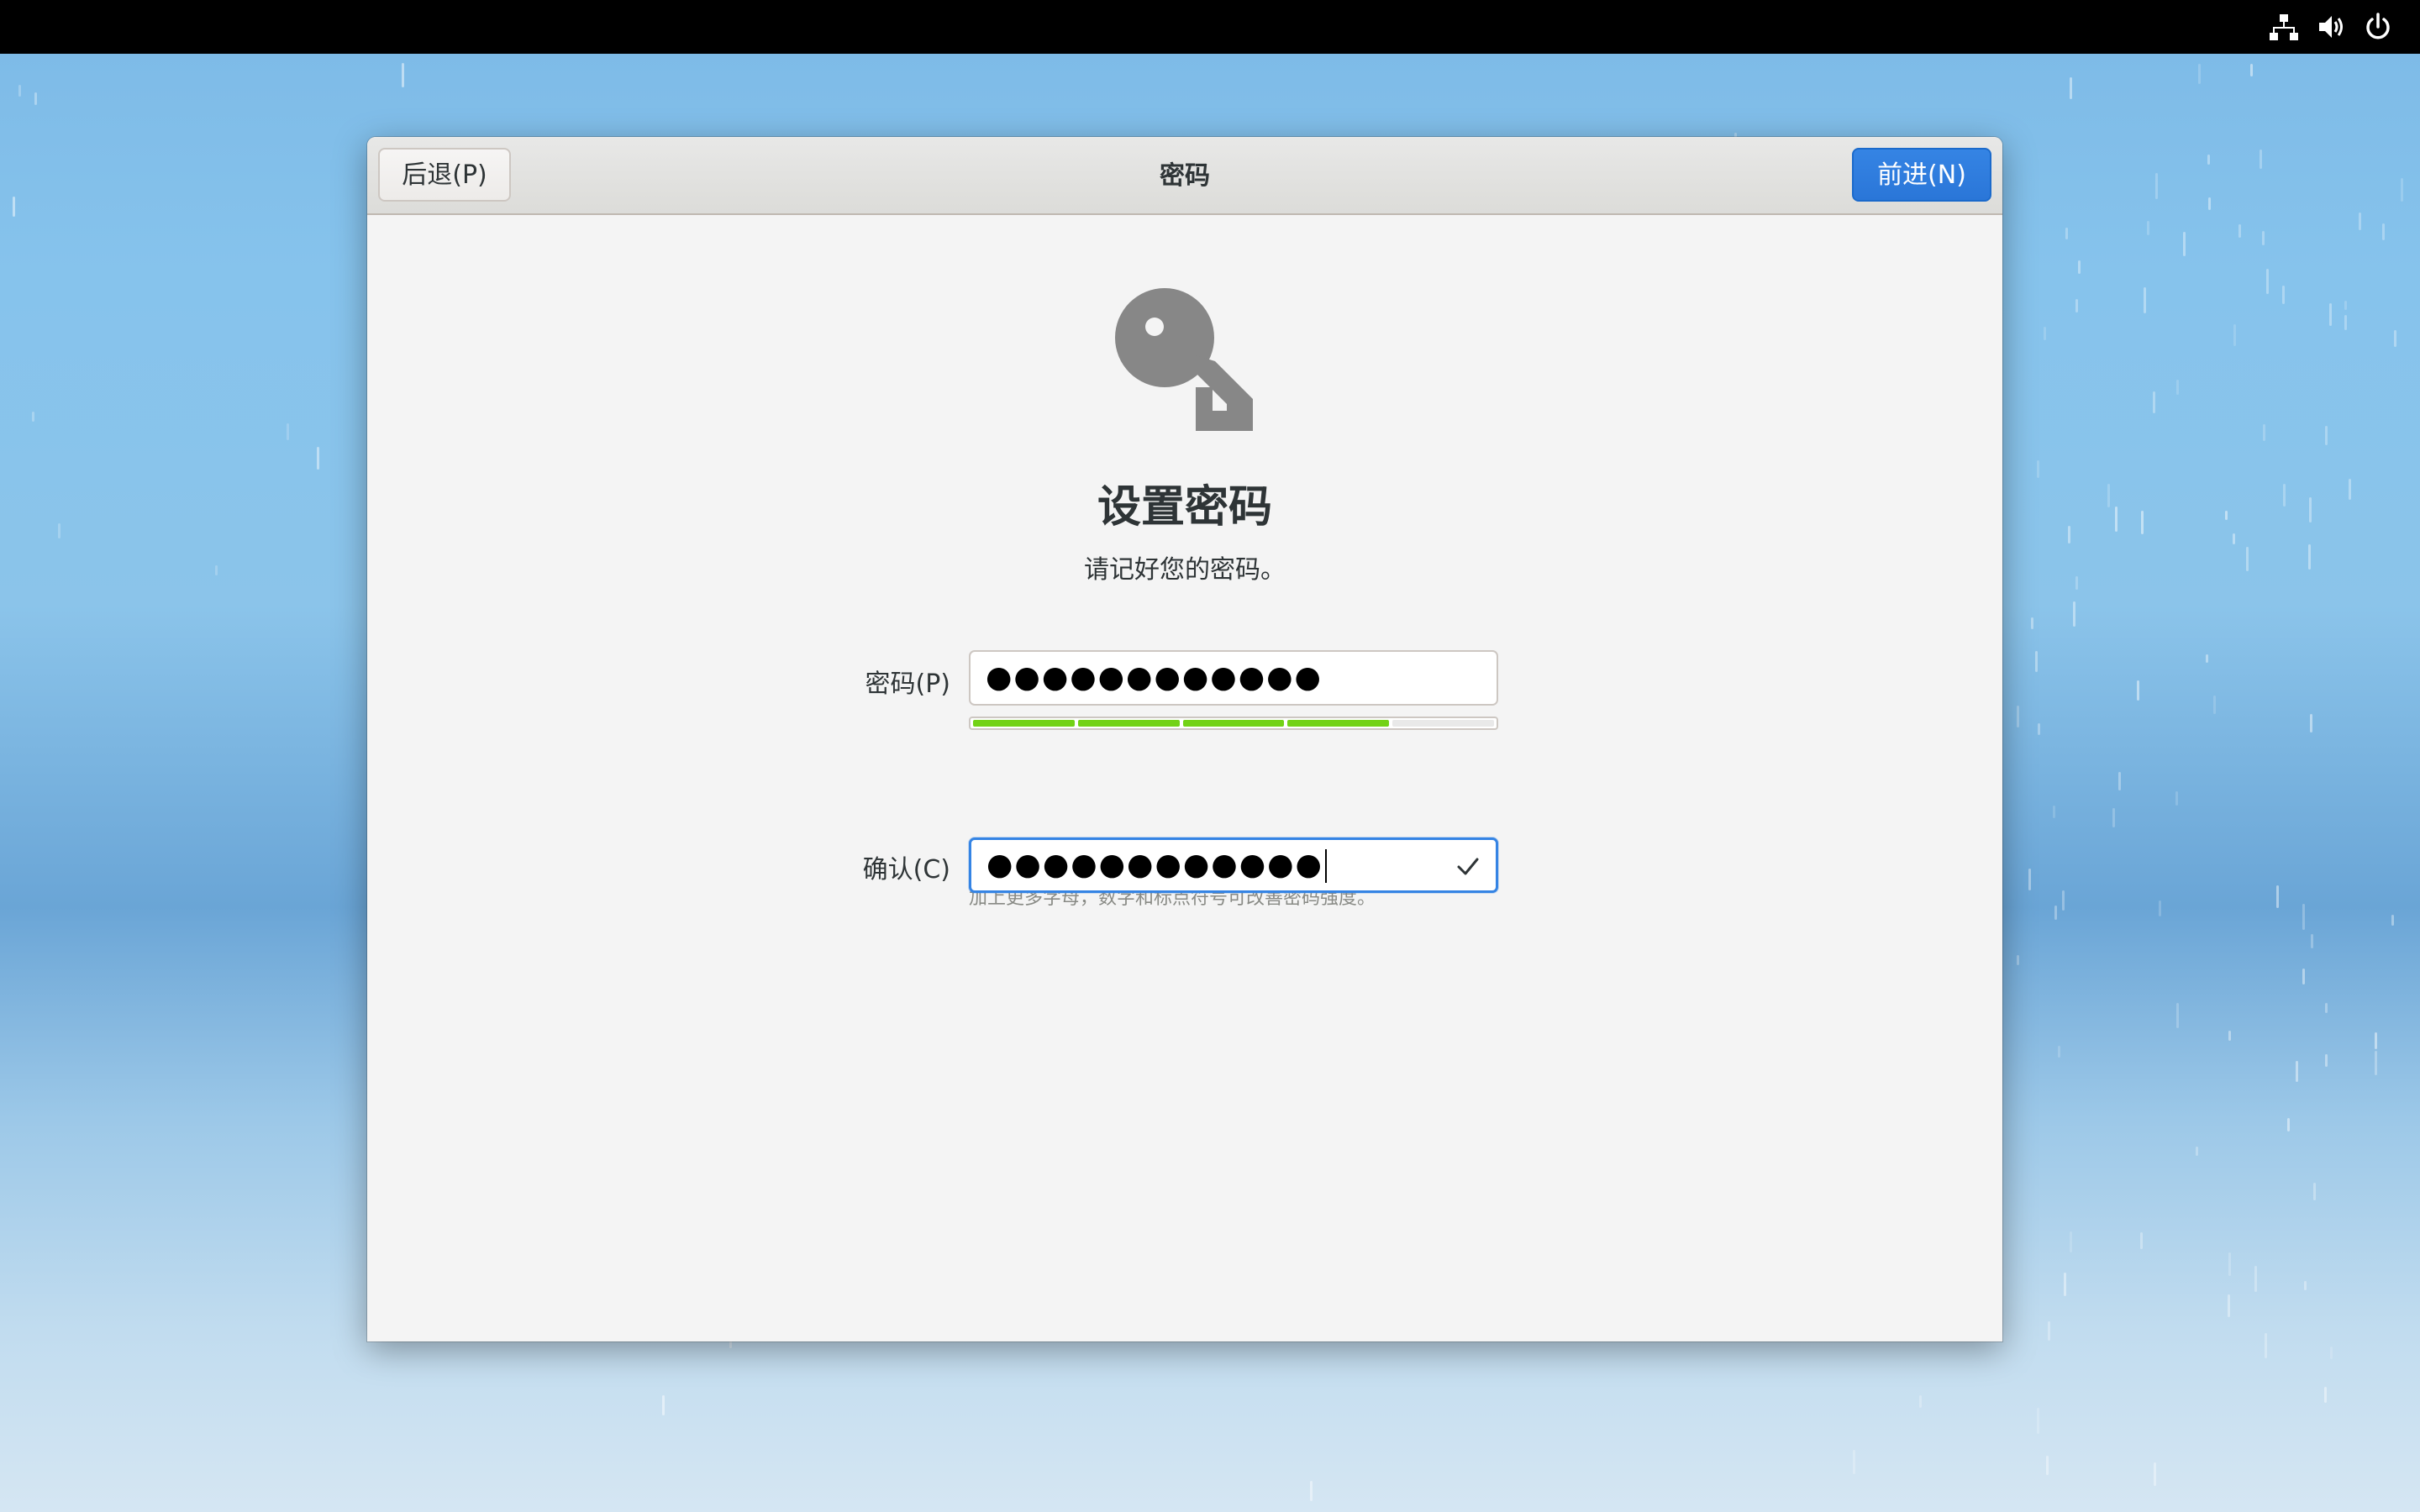  I want to click on page-subheading: 请记好您的密码。, so click(1185, 570).